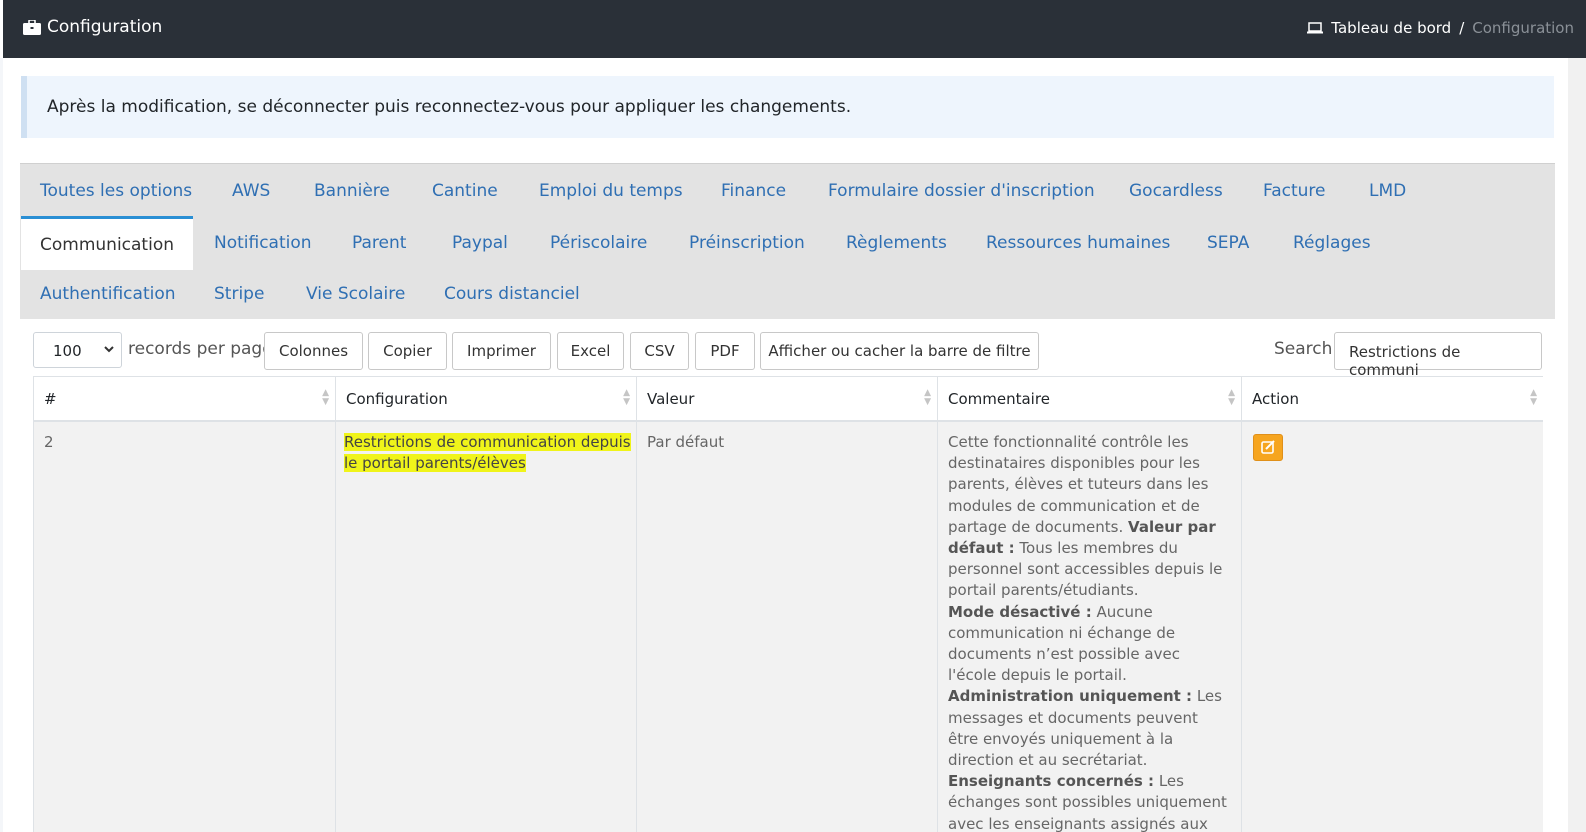 The width and height of the screenshot is (1586, 832). I want to click on laptop-icon, so click(1315, 28).